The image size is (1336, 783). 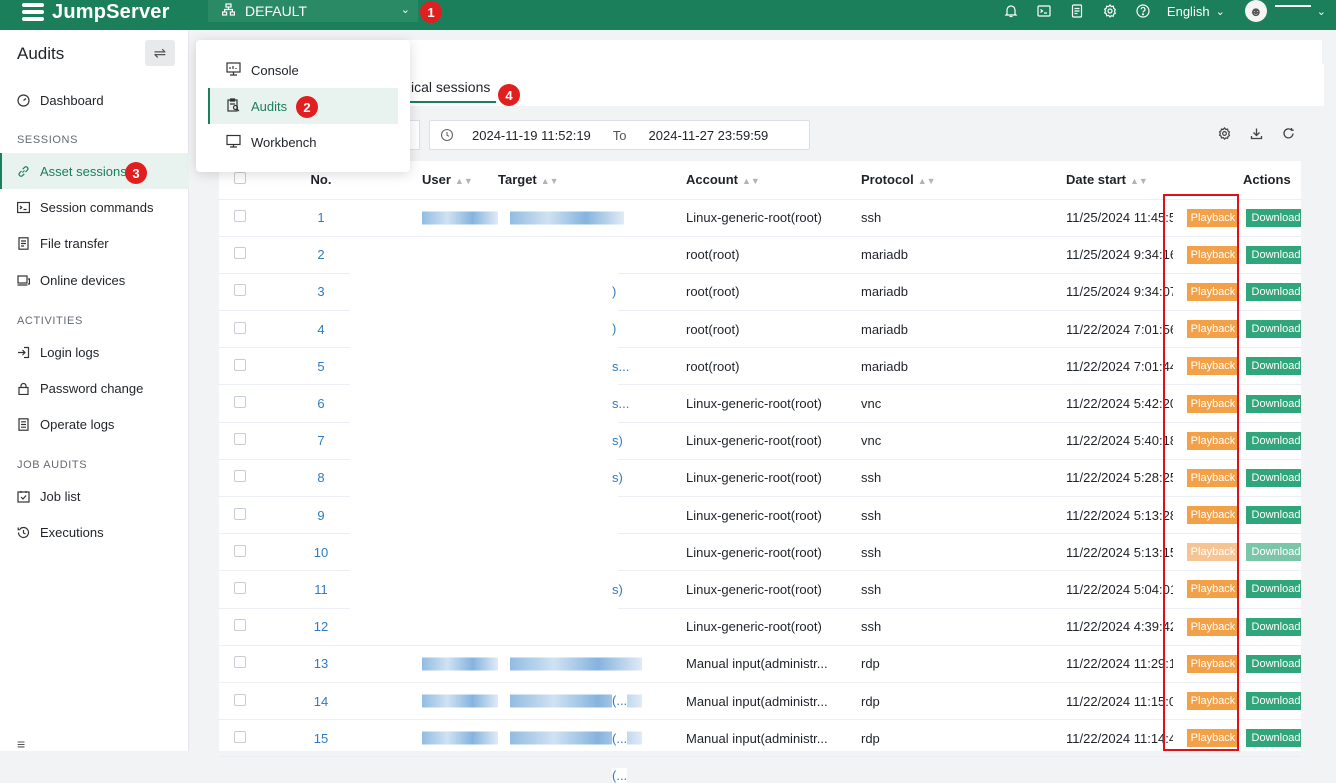 I want to click on sidebar-item-login-logs: Login logs, so click(x=94, y=352).